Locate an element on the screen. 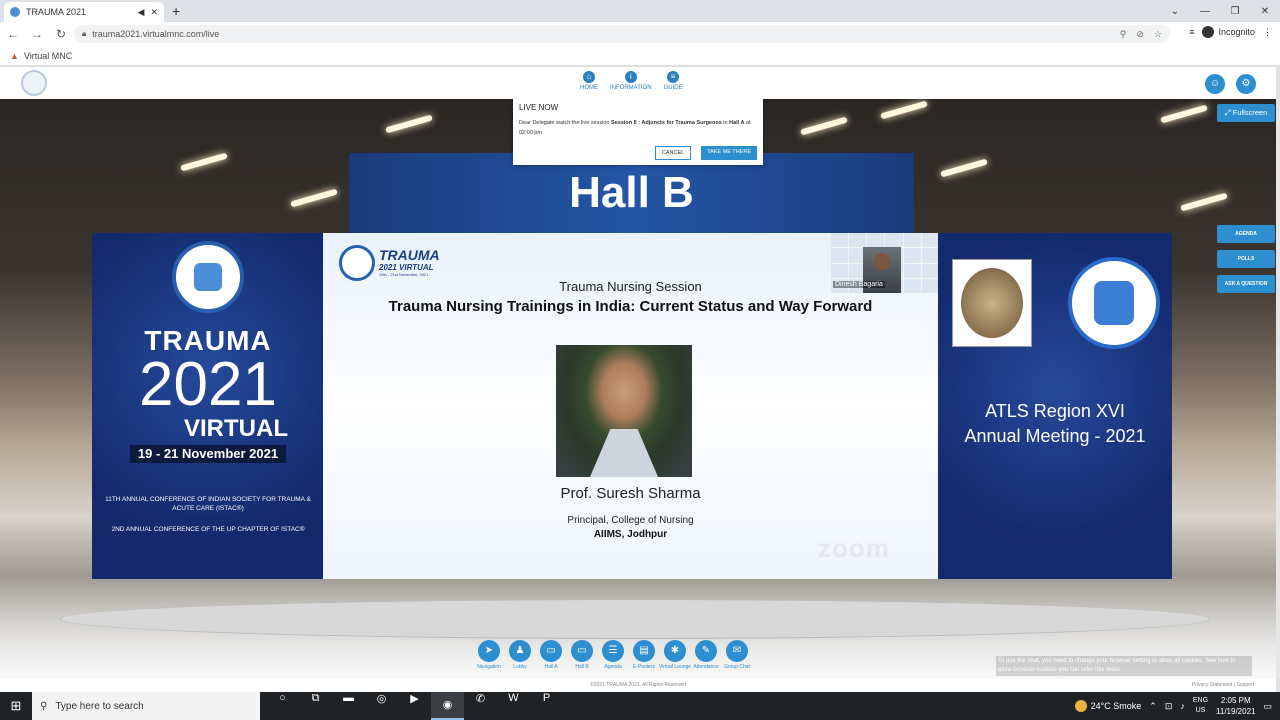 The width and height of the screenshot is (1280, 720). bottom-nav-attendance: ✎ Attendance is located at coordinates (706, 655).